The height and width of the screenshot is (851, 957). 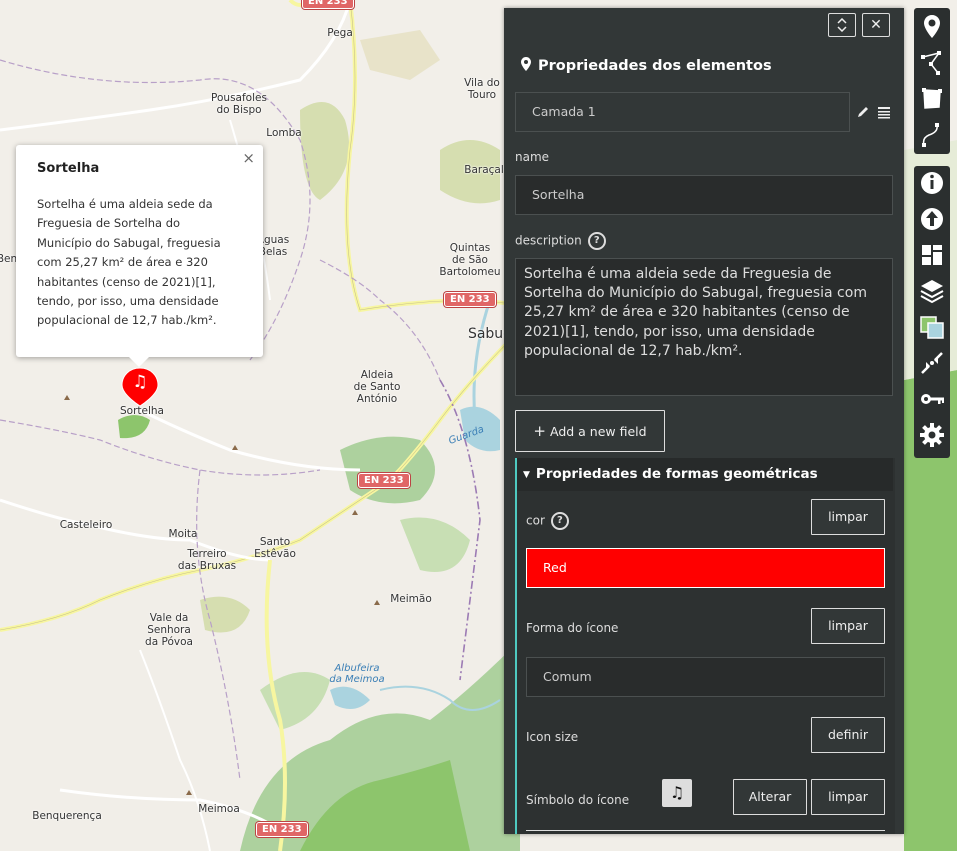 I want to click on panel-close-button: ✕, so click(x=876, y=25).